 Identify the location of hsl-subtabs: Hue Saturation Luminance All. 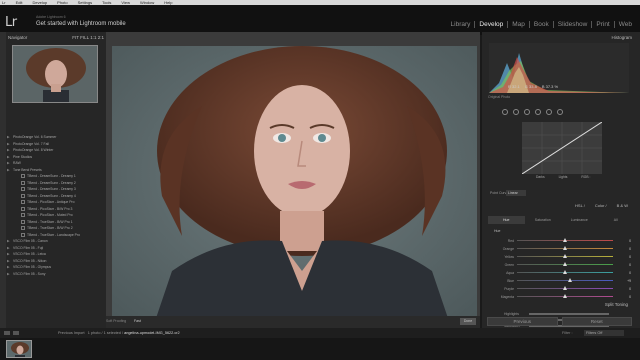
(561, 220).